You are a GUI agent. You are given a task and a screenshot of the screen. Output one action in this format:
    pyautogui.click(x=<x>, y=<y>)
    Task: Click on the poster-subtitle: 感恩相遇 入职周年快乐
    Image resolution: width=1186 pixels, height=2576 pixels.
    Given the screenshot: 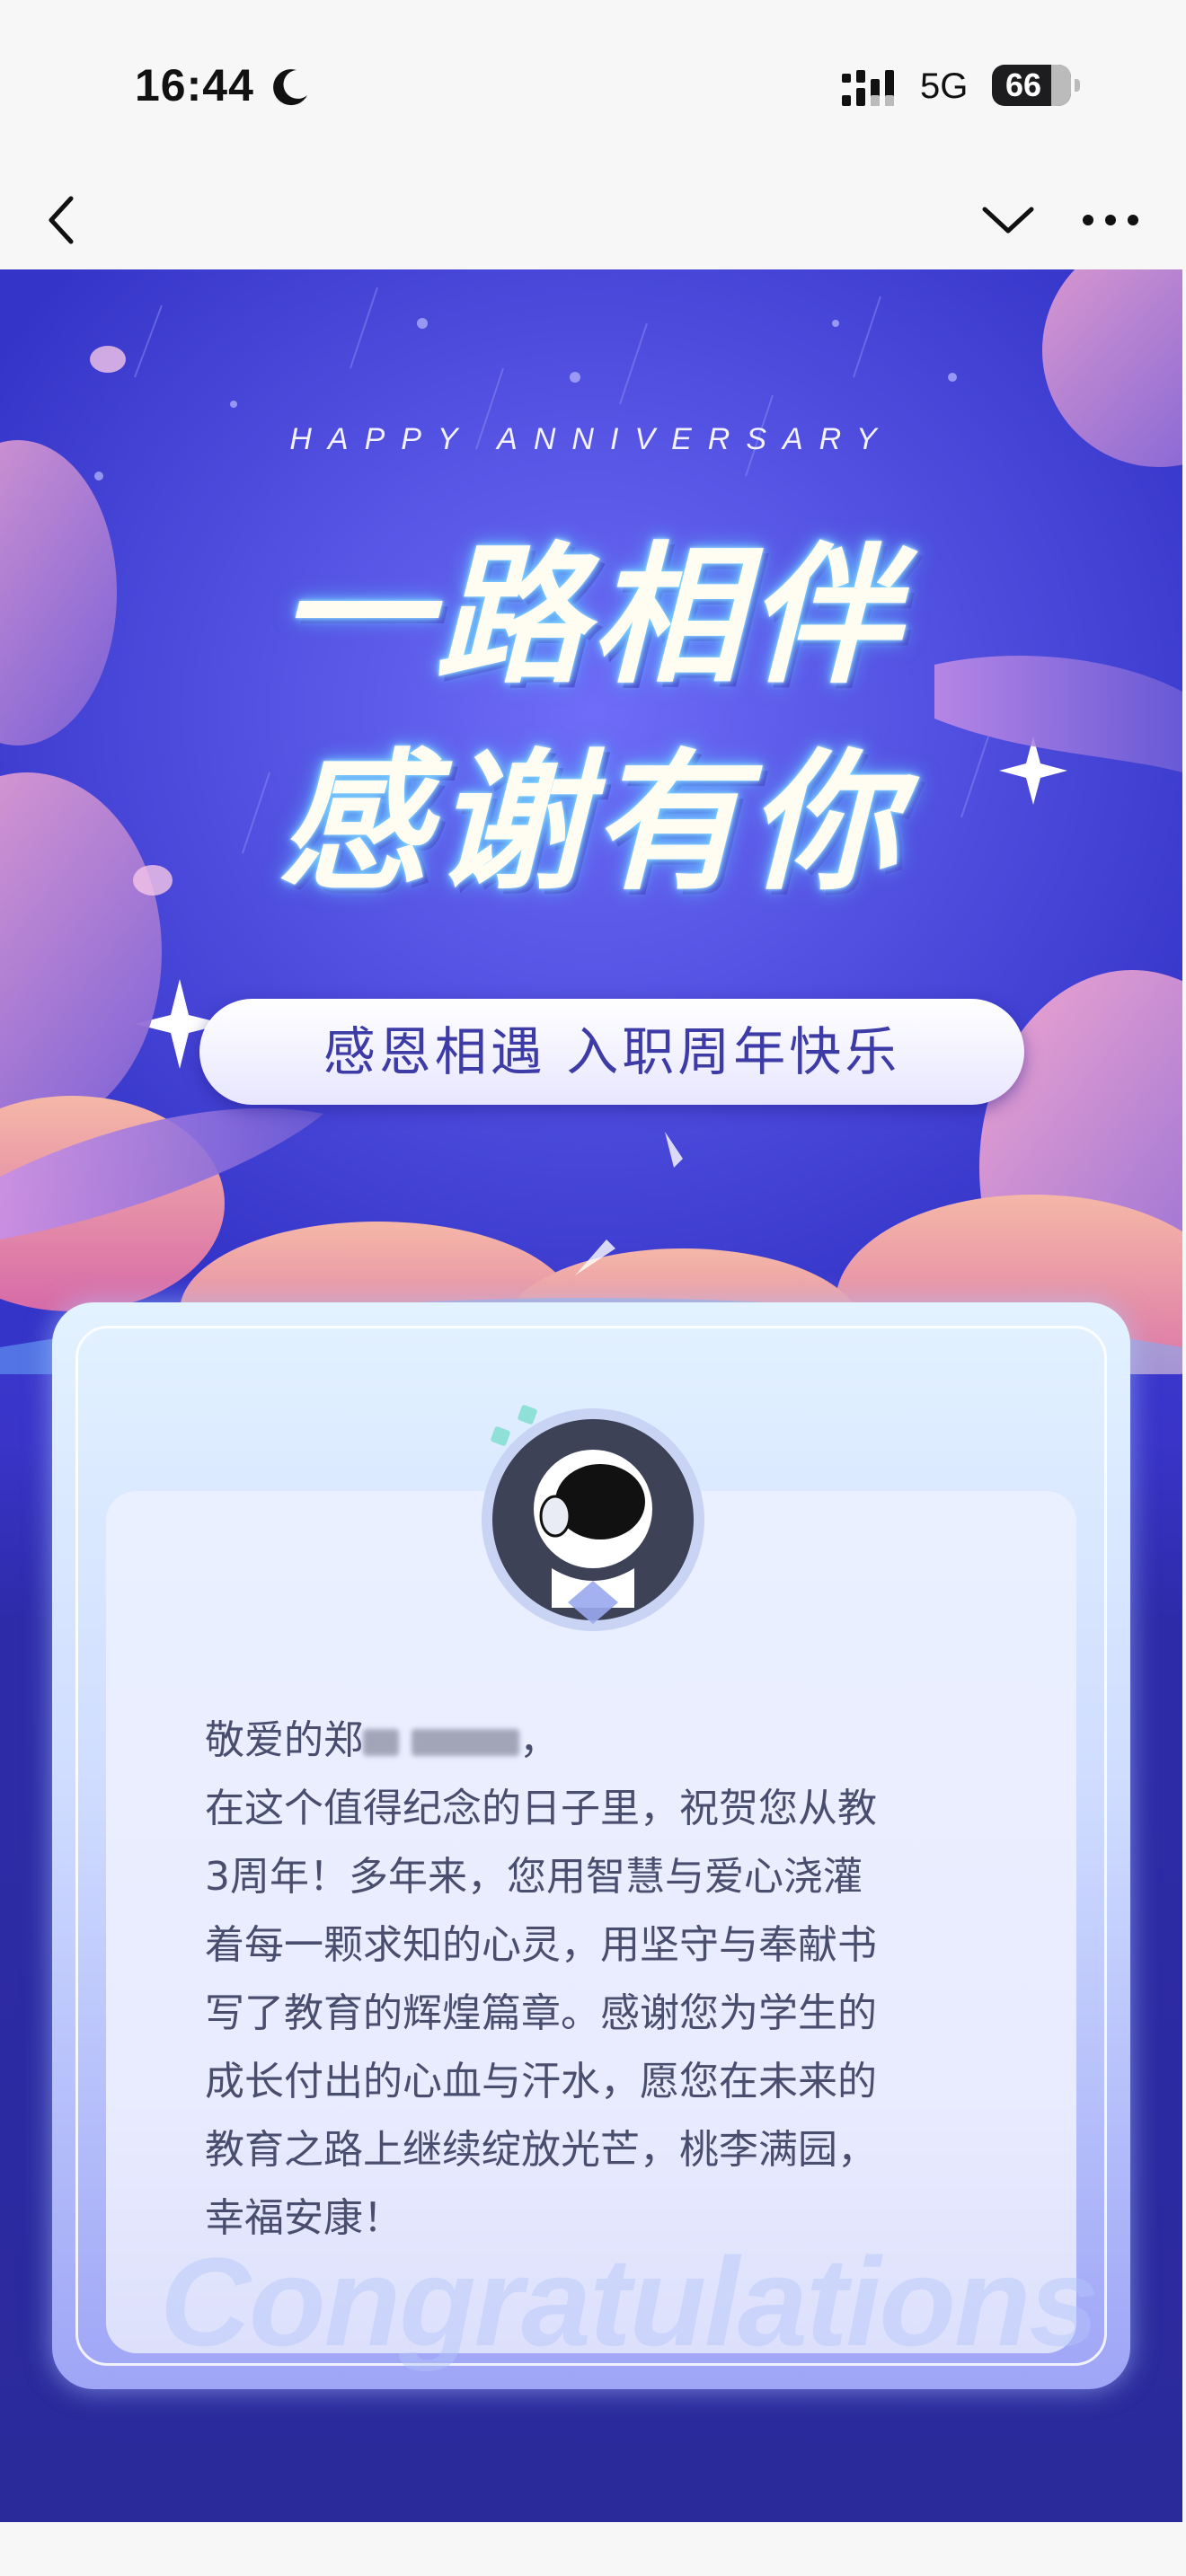 What is the action you would take?
    pyautogui.click(x=611, y=1052)
    